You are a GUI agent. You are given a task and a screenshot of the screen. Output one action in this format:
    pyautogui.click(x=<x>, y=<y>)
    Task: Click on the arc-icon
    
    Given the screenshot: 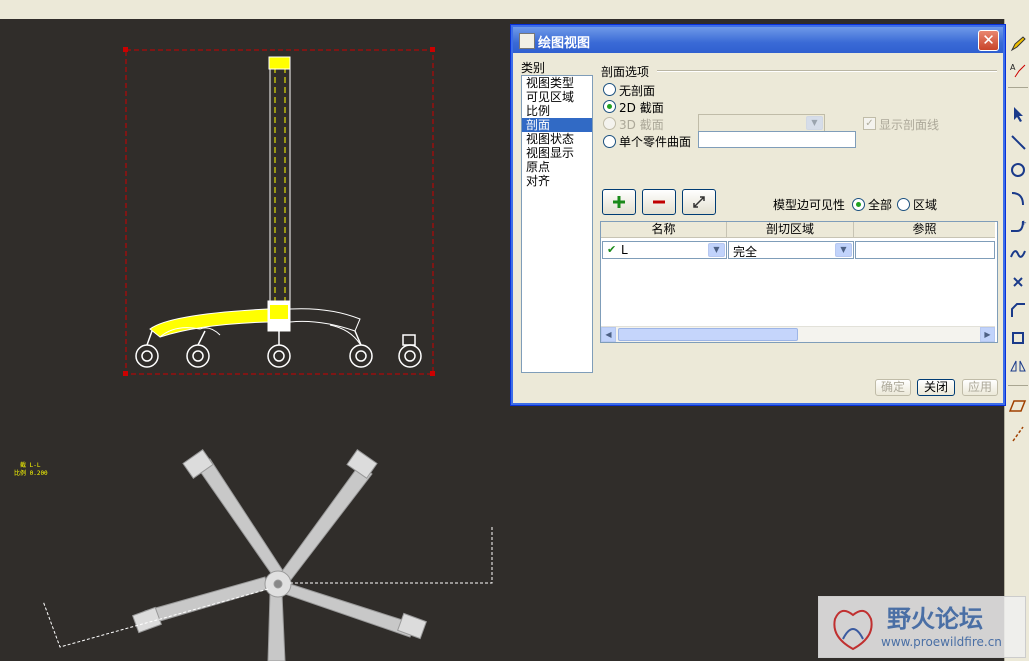 What is the action you would take?
    pyautogui.click(x=1018, y=198)
    